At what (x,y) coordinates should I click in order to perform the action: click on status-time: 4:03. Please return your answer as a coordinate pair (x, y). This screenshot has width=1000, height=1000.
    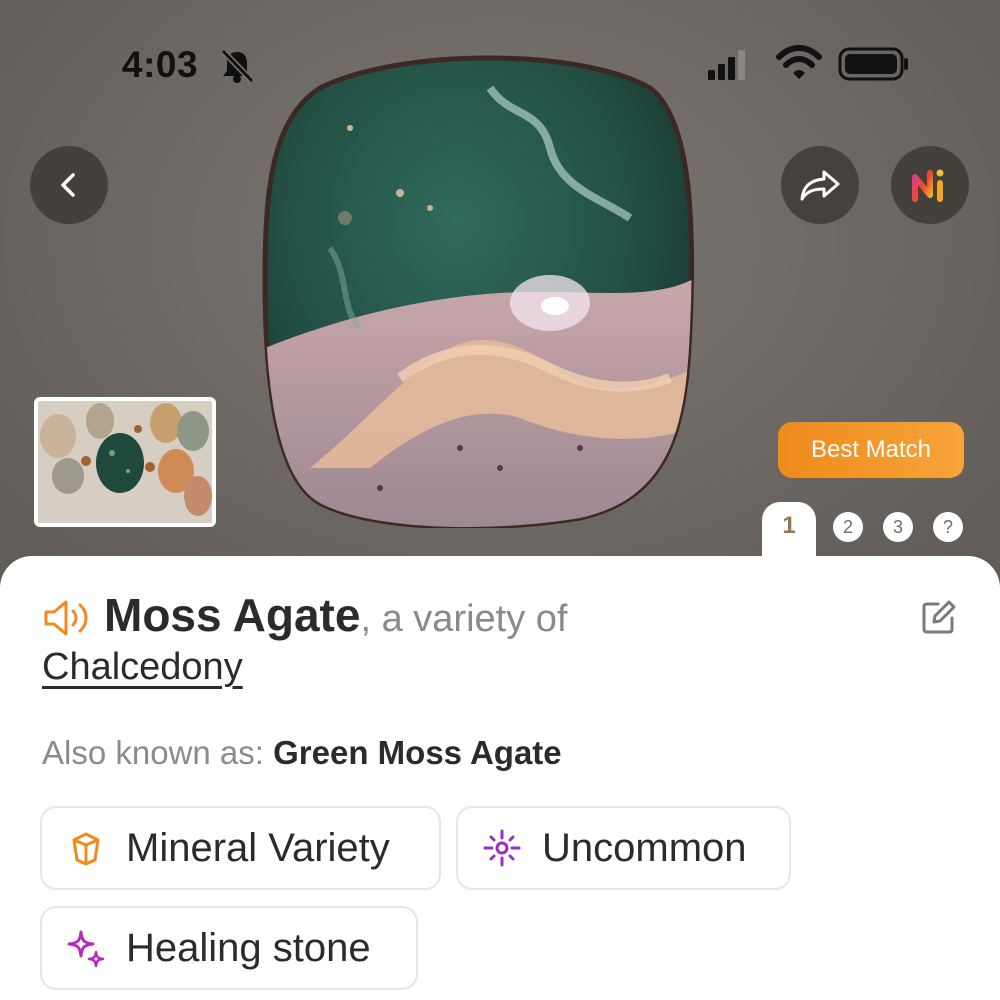
    Looking at the image, I should click on (160, 64).